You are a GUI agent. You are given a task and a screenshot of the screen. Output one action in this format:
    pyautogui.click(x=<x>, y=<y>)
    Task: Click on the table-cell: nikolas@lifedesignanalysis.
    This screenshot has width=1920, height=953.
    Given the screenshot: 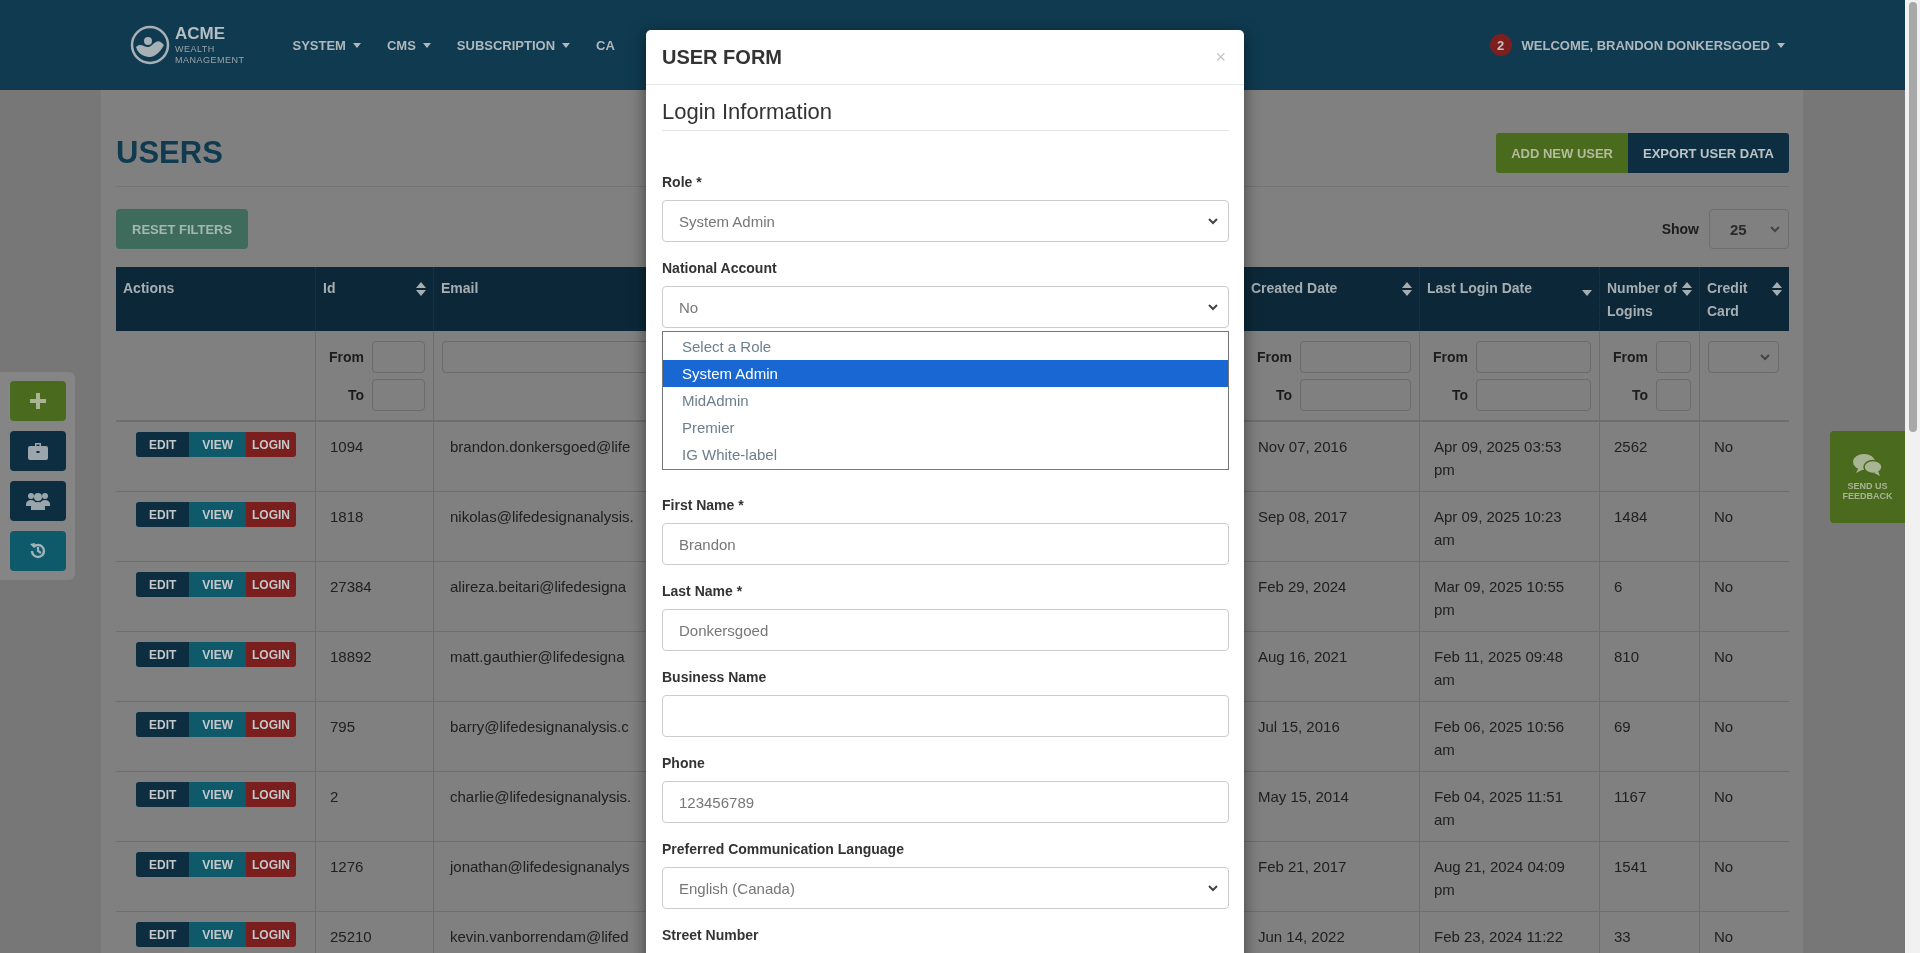 What is the action you would take?
    pyautogui.click(x=542, y=516)
    